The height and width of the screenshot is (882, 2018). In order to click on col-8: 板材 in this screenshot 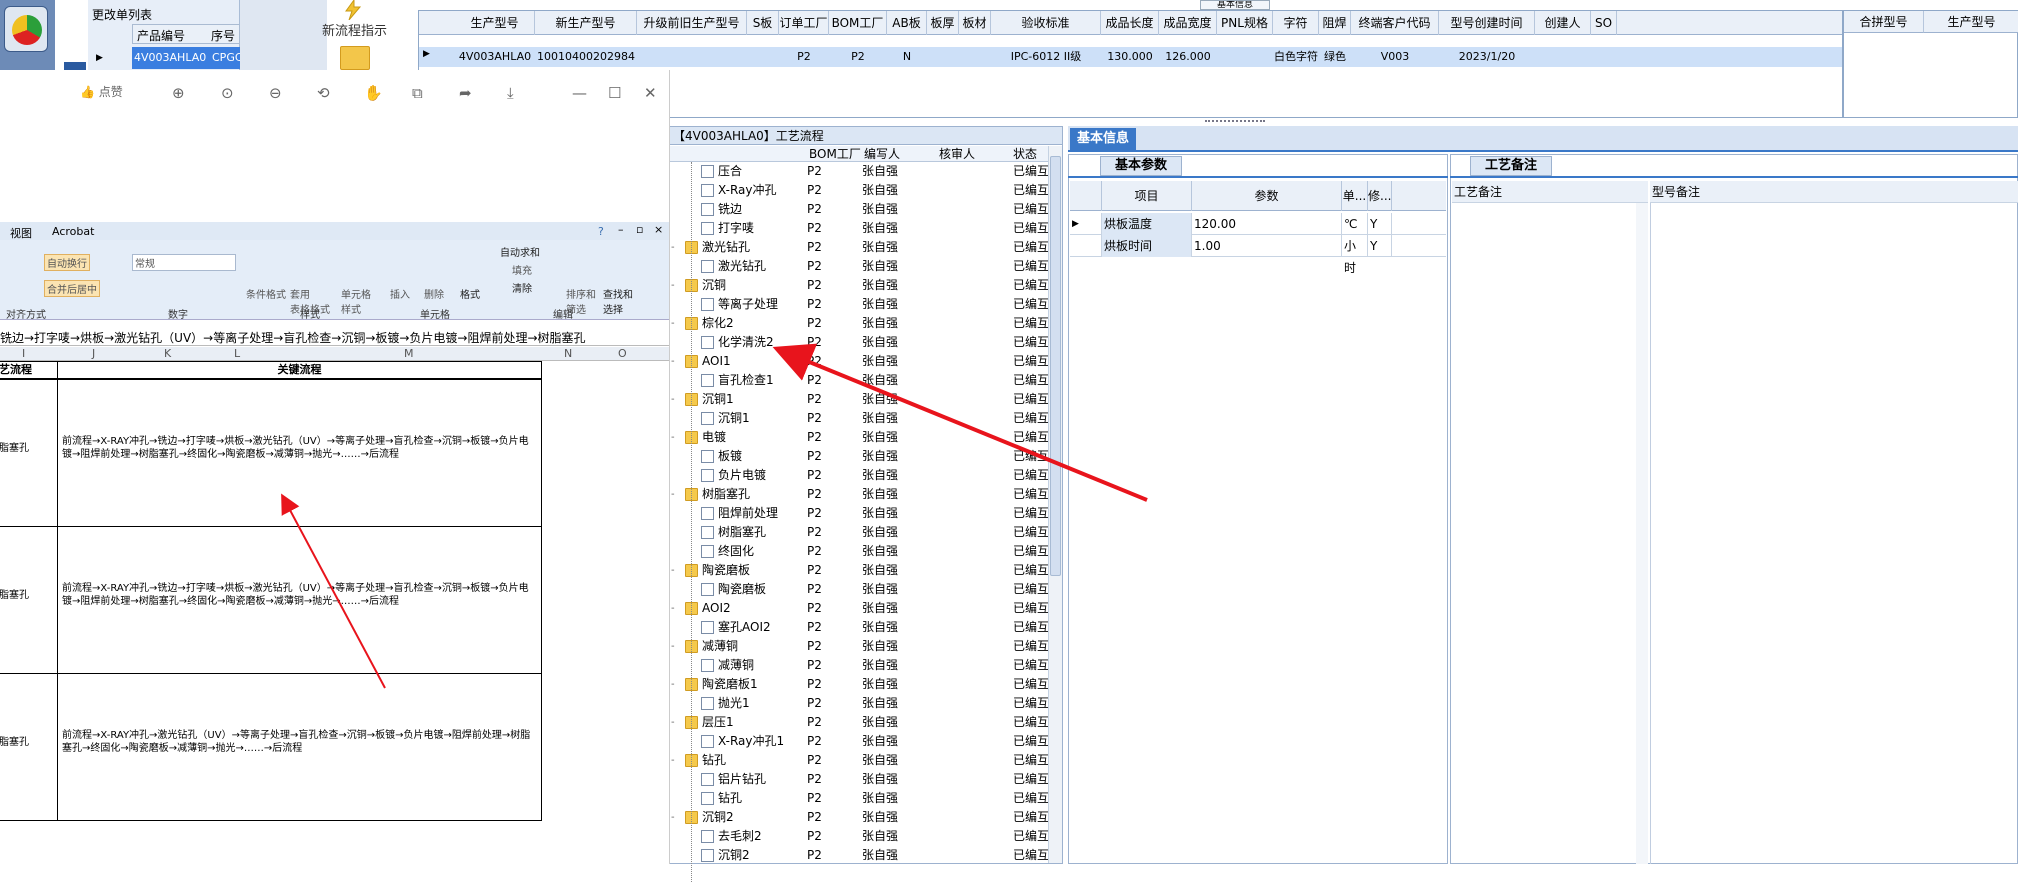, I will do `click(975, 23)`.